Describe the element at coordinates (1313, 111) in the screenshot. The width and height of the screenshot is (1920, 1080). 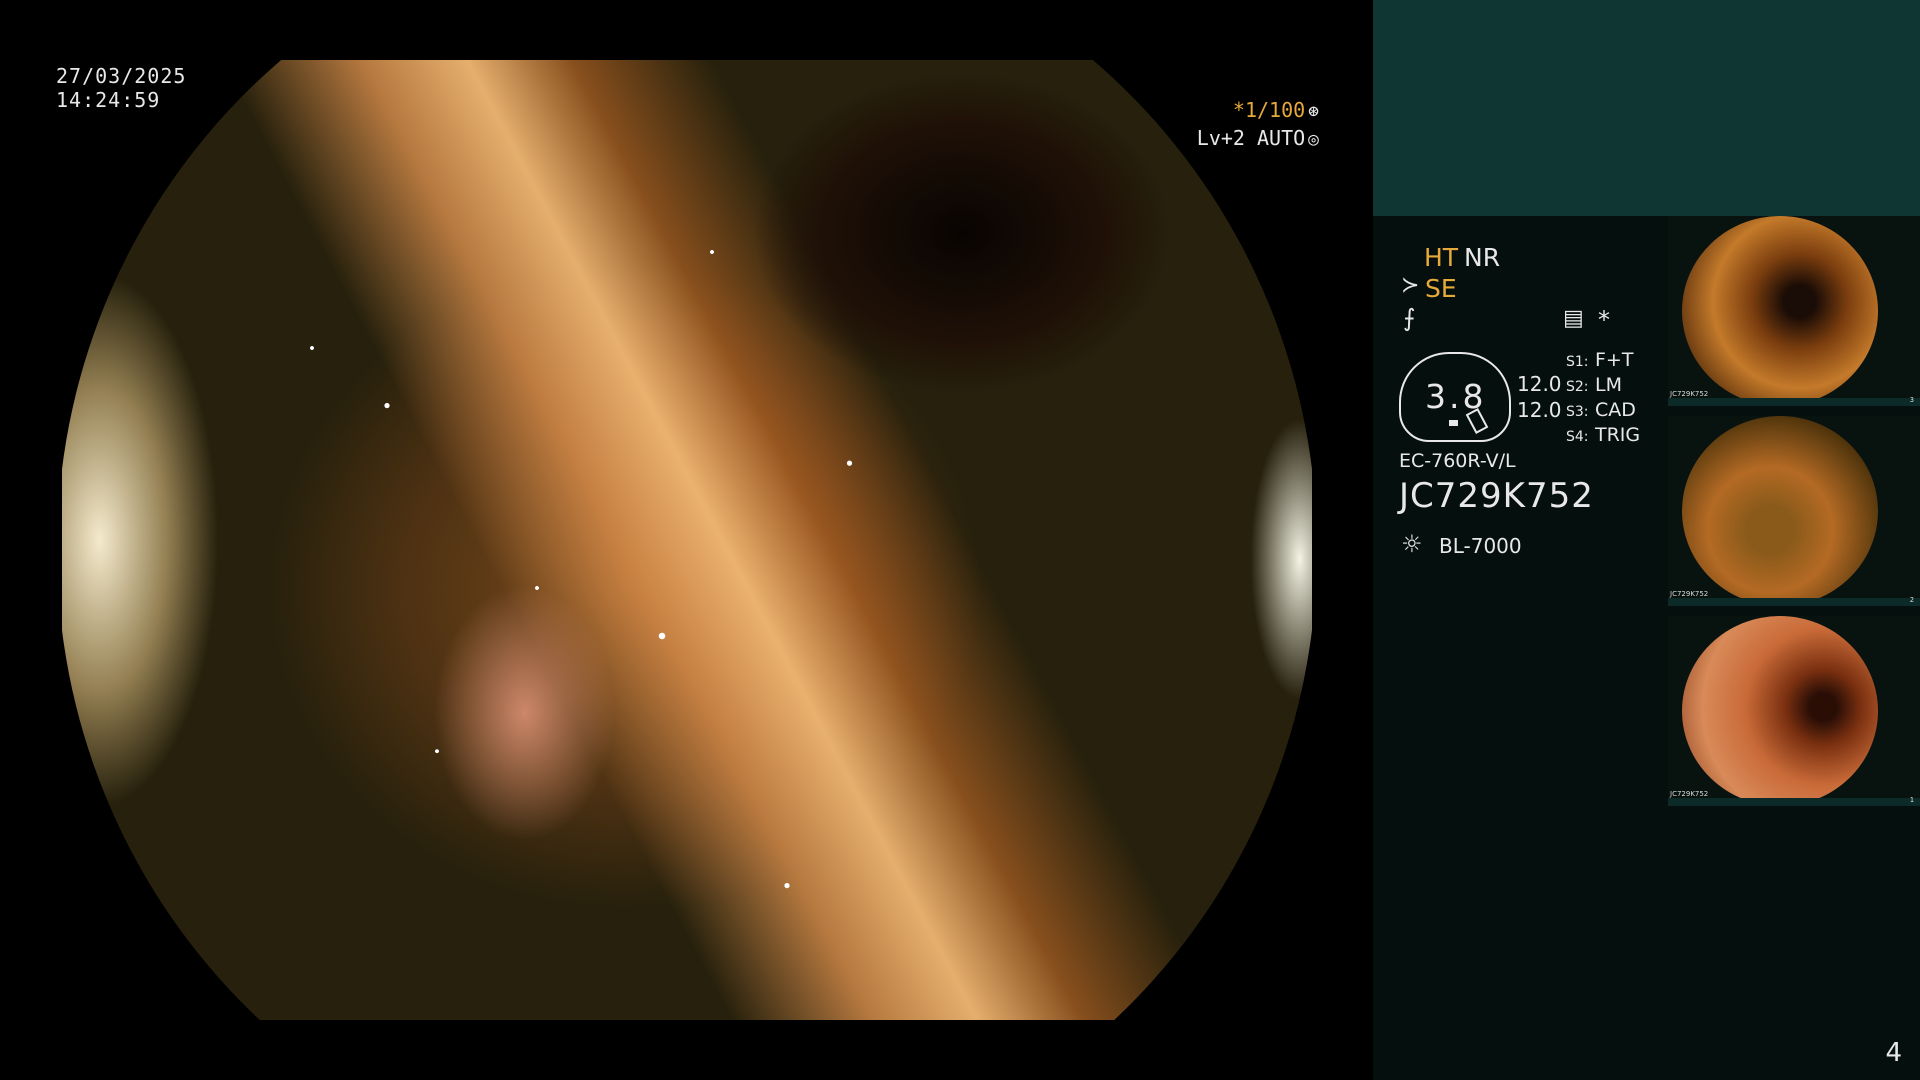
I see `shutter-icon: ⊛` at that location.